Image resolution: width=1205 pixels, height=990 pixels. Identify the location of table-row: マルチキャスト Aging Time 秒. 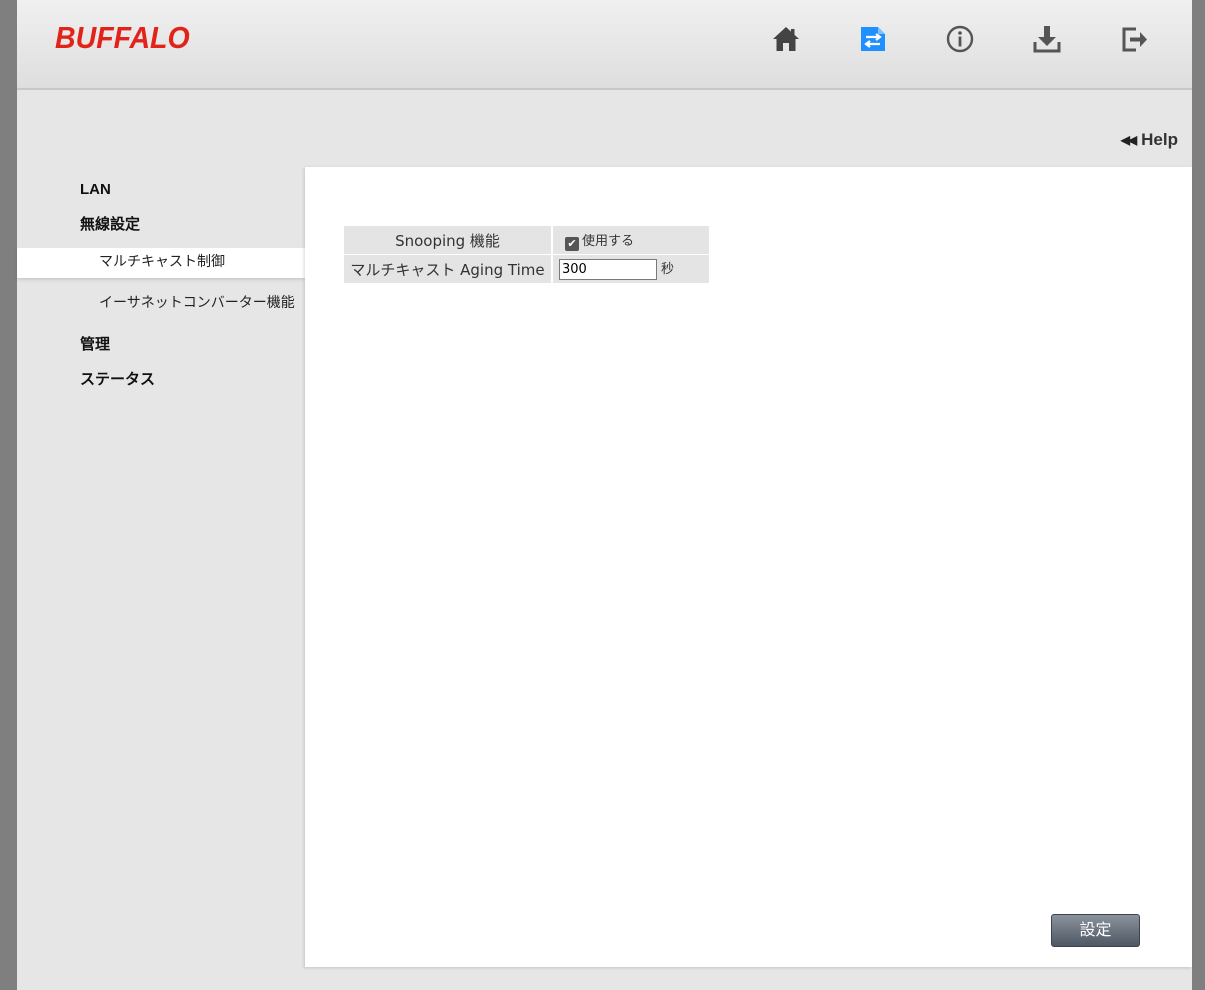
(526, 269).